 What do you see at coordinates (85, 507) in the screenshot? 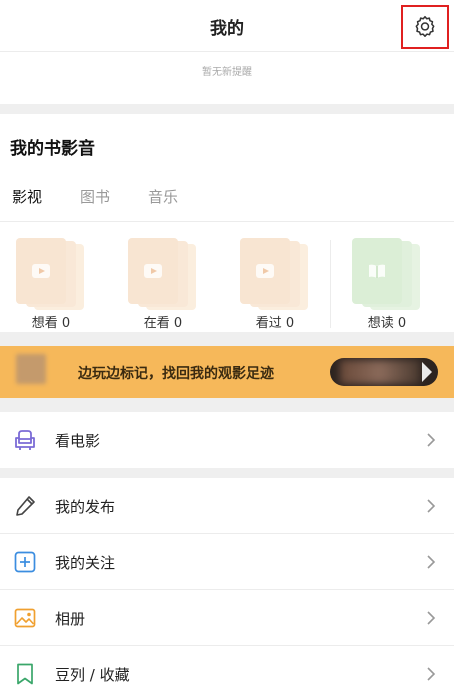
I see `menu-label: 我的发布` at bounding box center [85, 507].